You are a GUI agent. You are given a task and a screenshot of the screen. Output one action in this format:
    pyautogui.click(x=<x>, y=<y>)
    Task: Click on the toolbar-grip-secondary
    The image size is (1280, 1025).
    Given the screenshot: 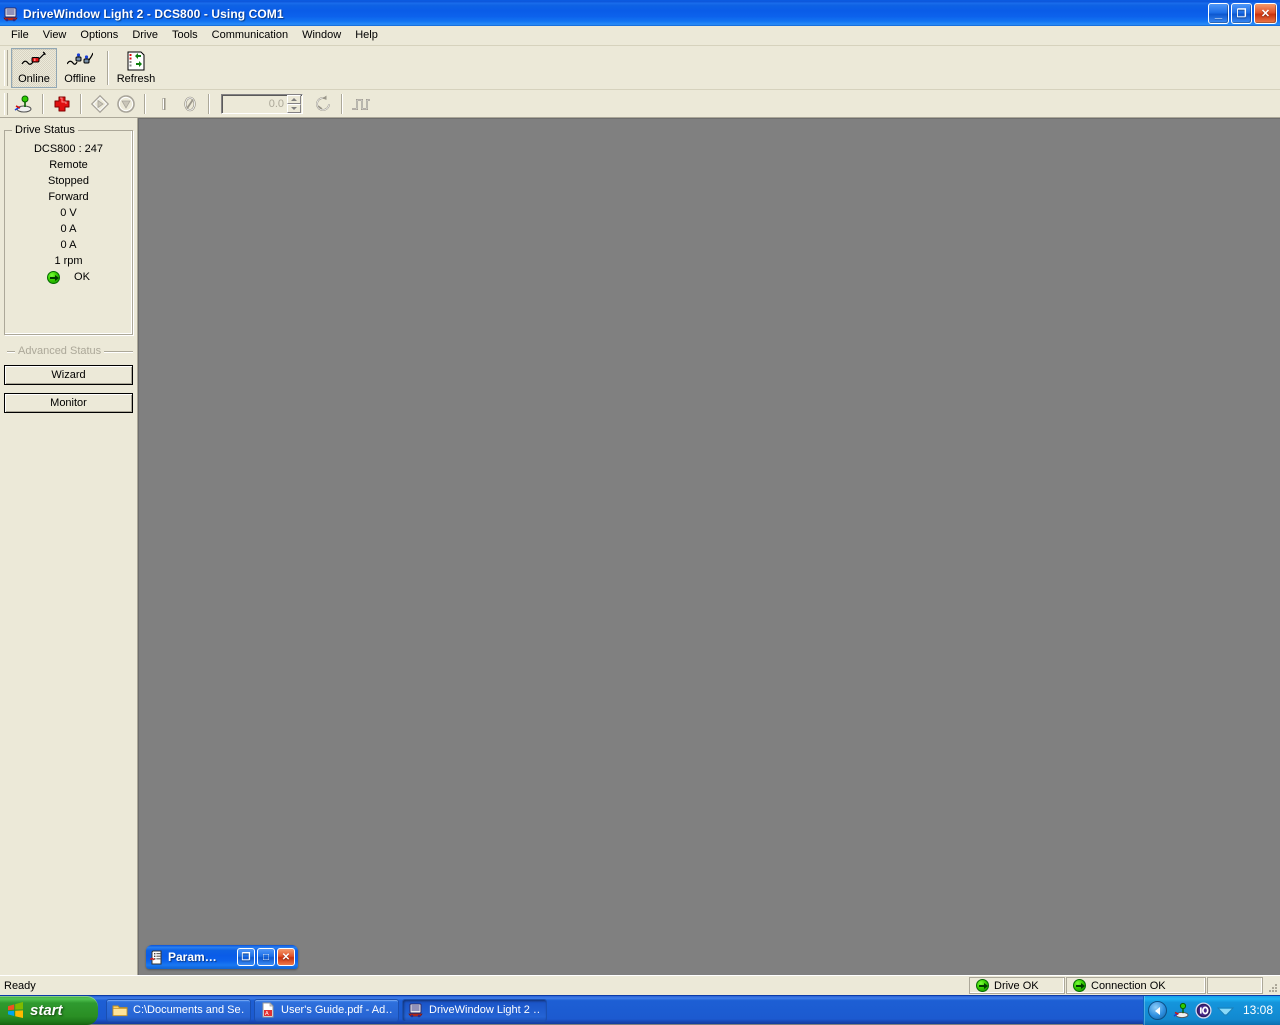 What is the action you would take?
    pyautogui.click(x=6, y=103)
    